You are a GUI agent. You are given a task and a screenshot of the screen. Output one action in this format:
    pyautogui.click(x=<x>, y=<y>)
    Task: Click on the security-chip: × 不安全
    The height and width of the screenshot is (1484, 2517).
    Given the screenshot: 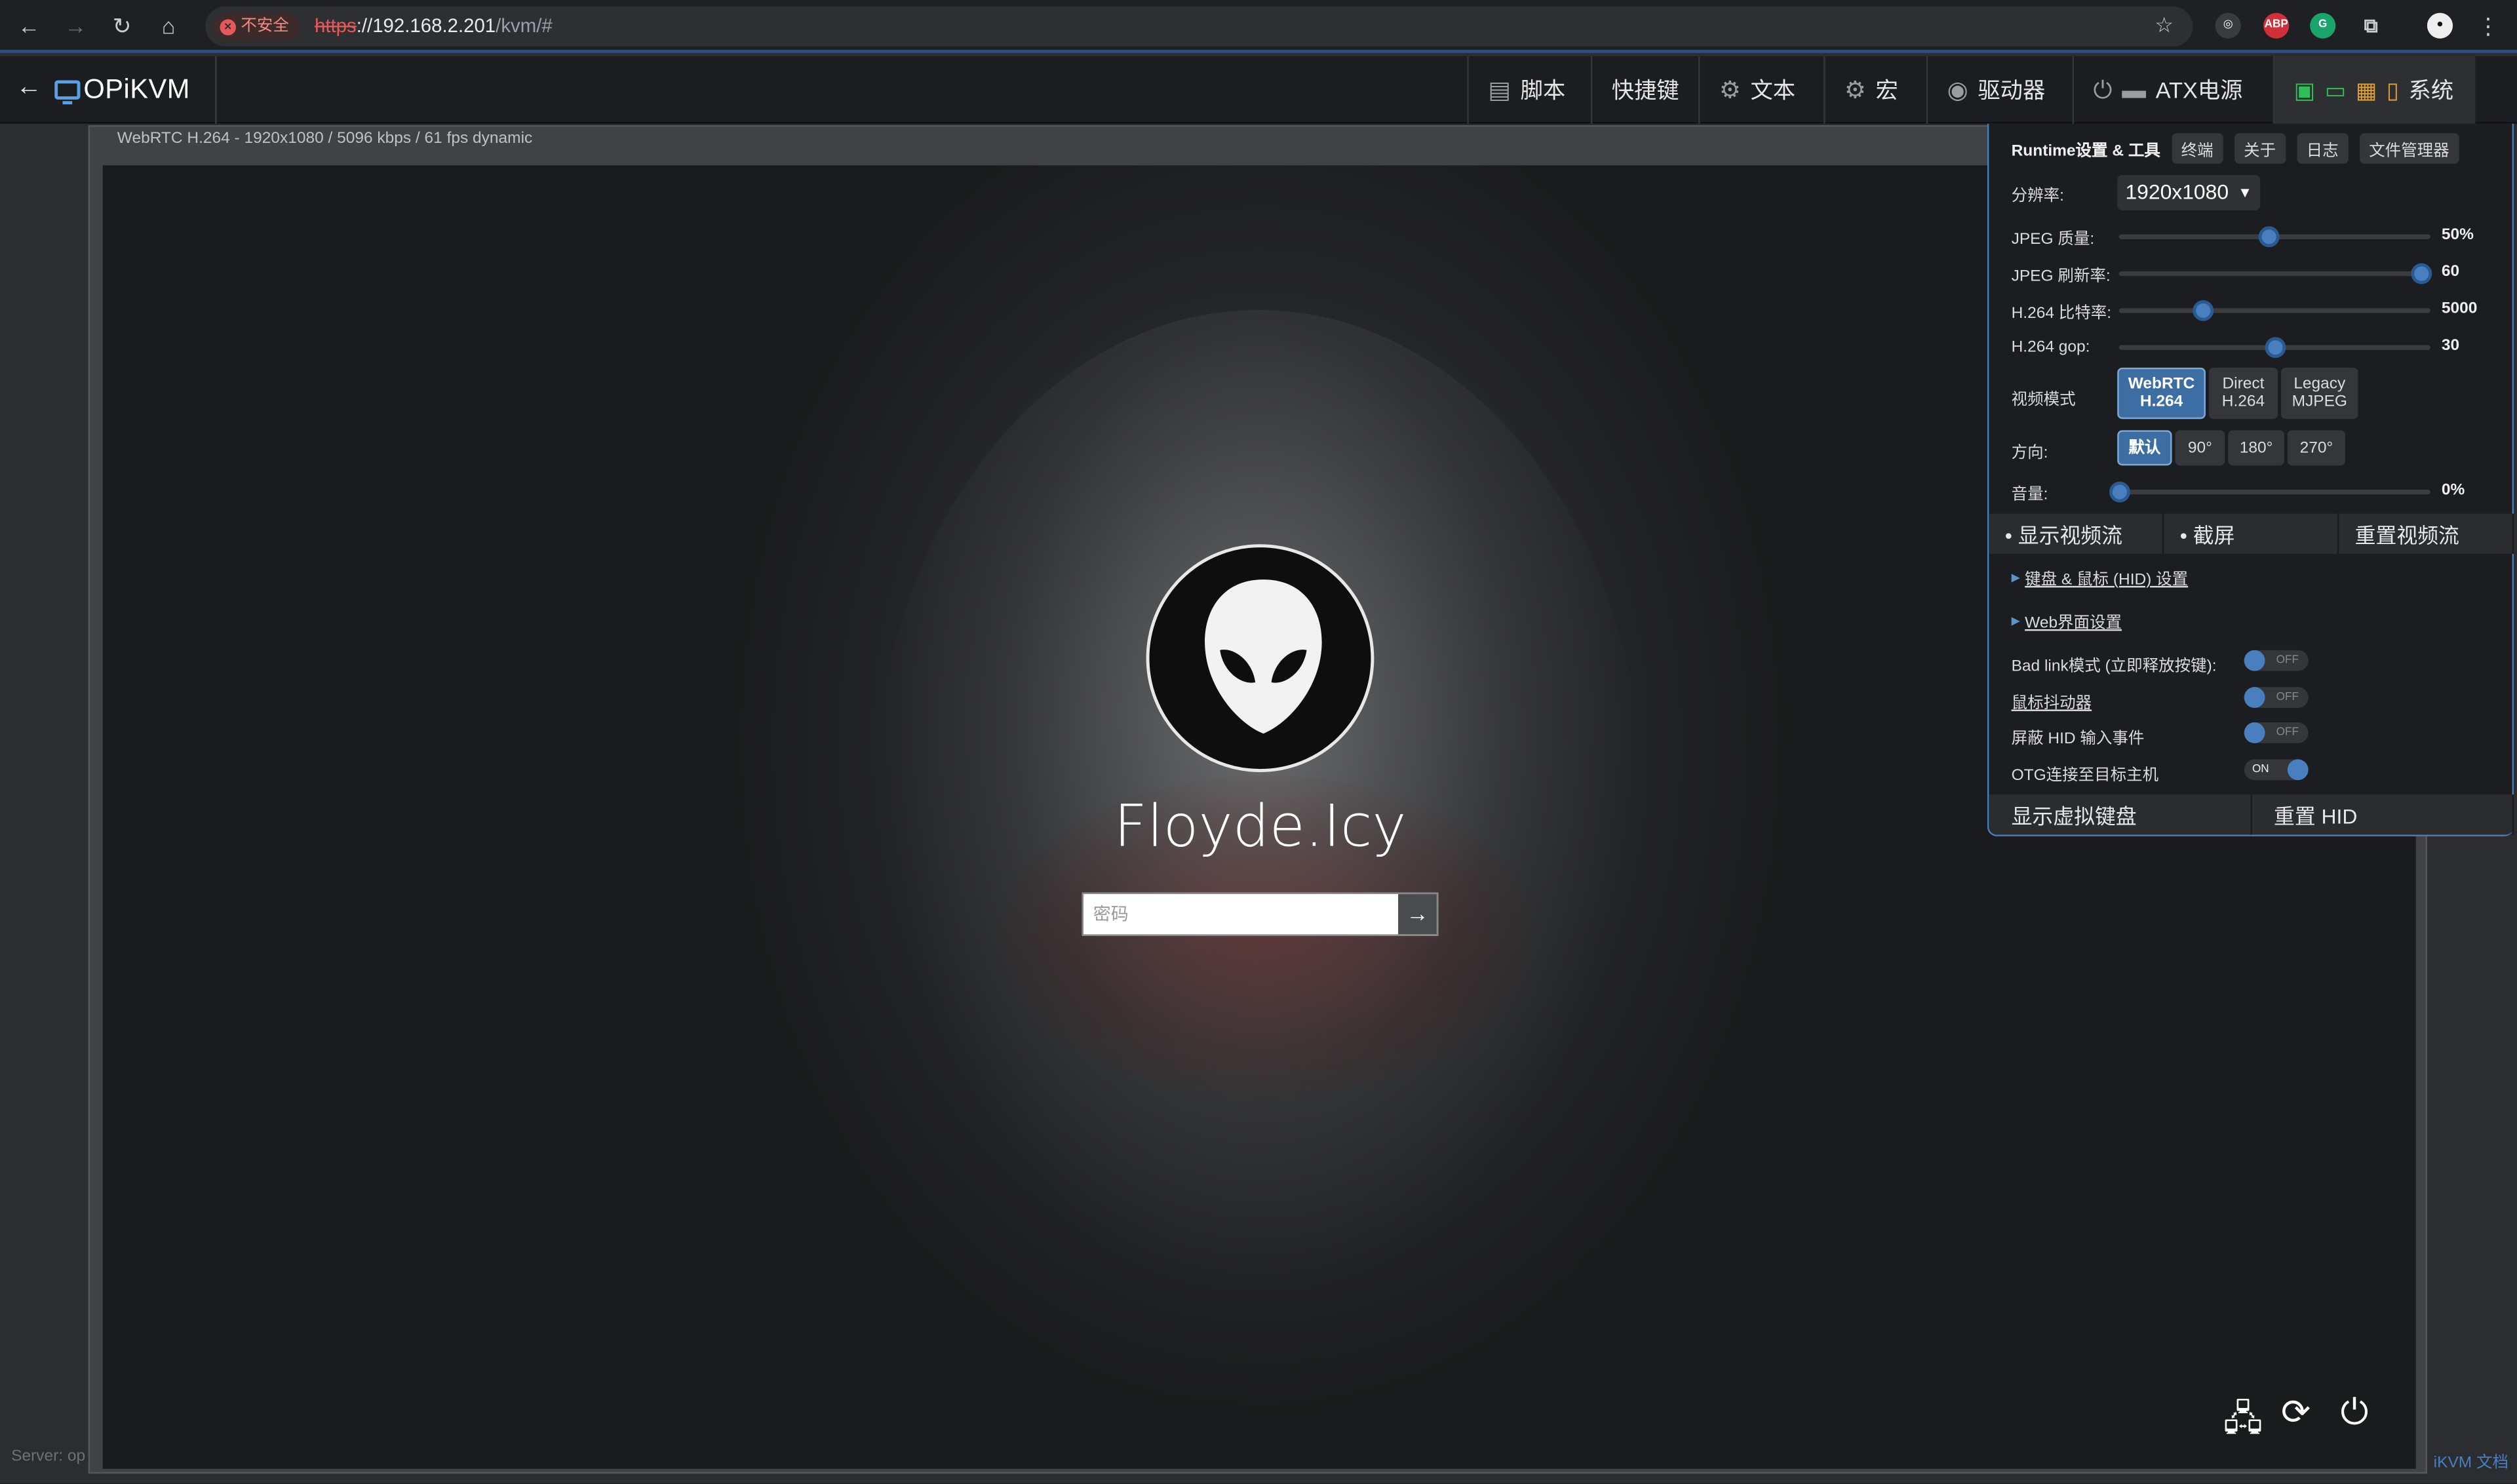 What is the action you would take?
    pyautogui.click(x=256, y=26)
    